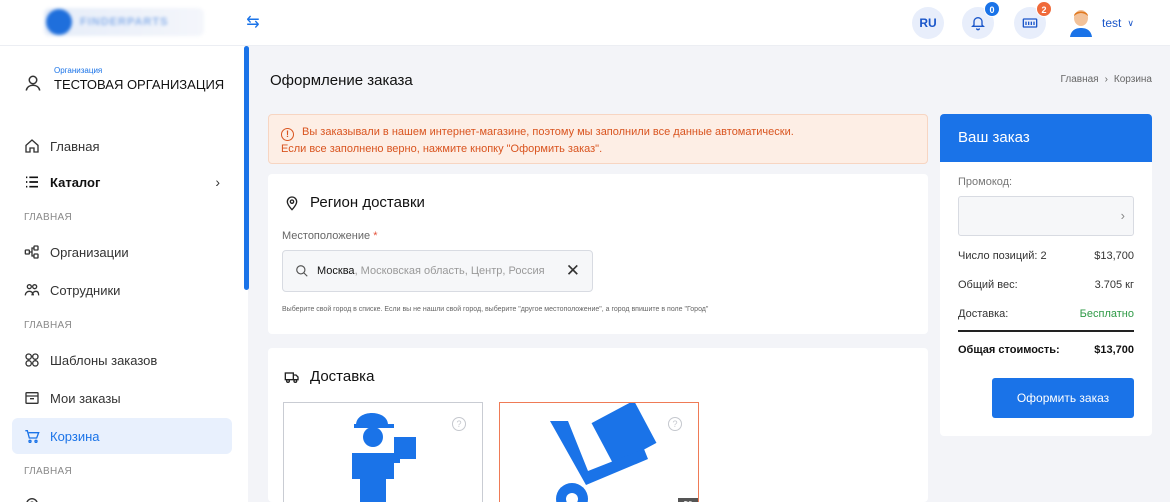 This screenshot has width=1170, height=502. I want to click on sidebar-item-catalog: Каталог ›, so click(122, 182).